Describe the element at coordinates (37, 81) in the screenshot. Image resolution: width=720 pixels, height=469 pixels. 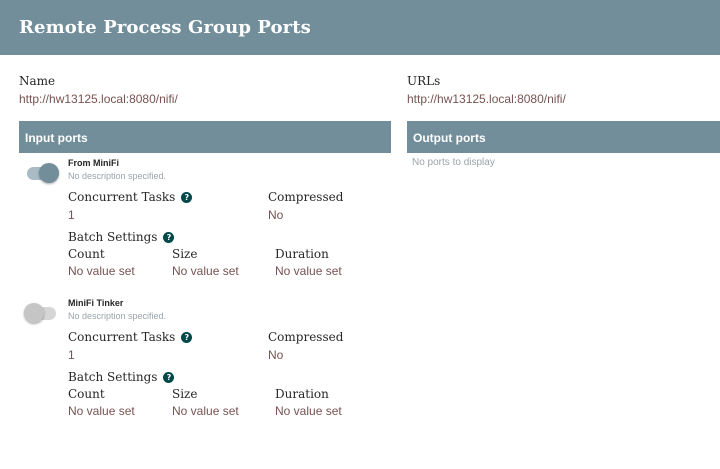
I see `name-label: Name` at that location.